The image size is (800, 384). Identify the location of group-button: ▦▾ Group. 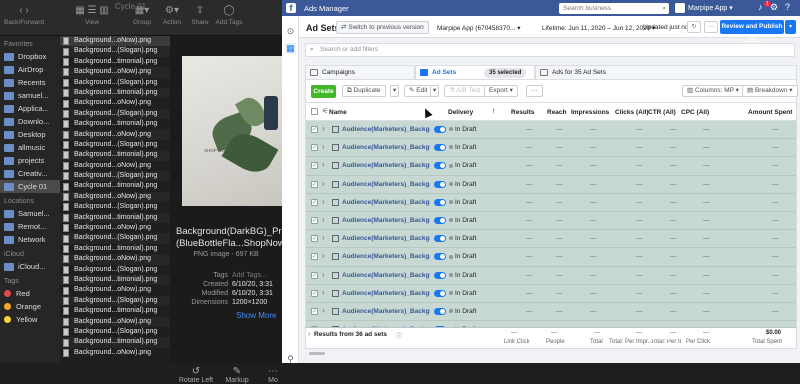
(142, 14).